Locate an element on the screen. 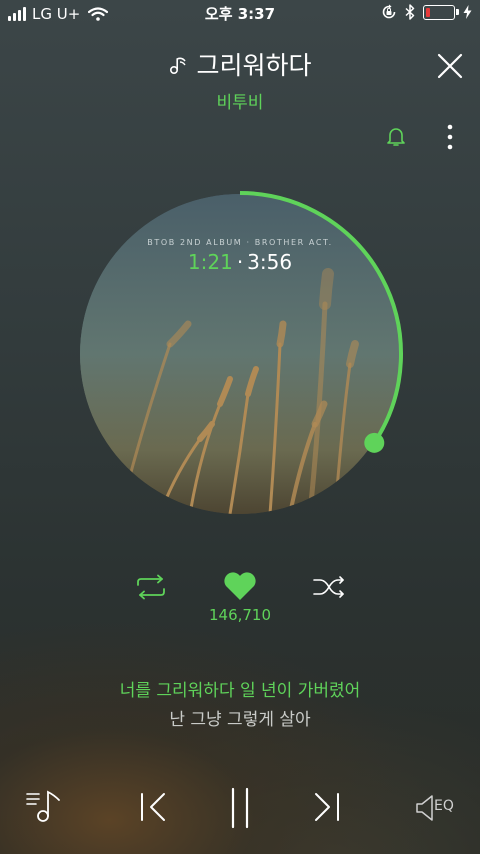 The image size is (480, 854). mid-controls is located at coordinates (240, 588).